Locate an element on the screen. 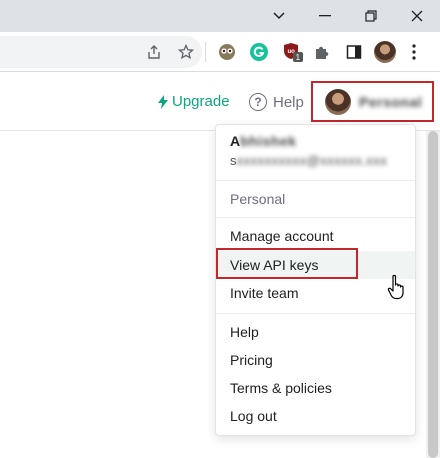 Image resolution: width=440 pixels, height=458 pixels. chrome-profile-avatar-icon is located at coordinates (385, 52).